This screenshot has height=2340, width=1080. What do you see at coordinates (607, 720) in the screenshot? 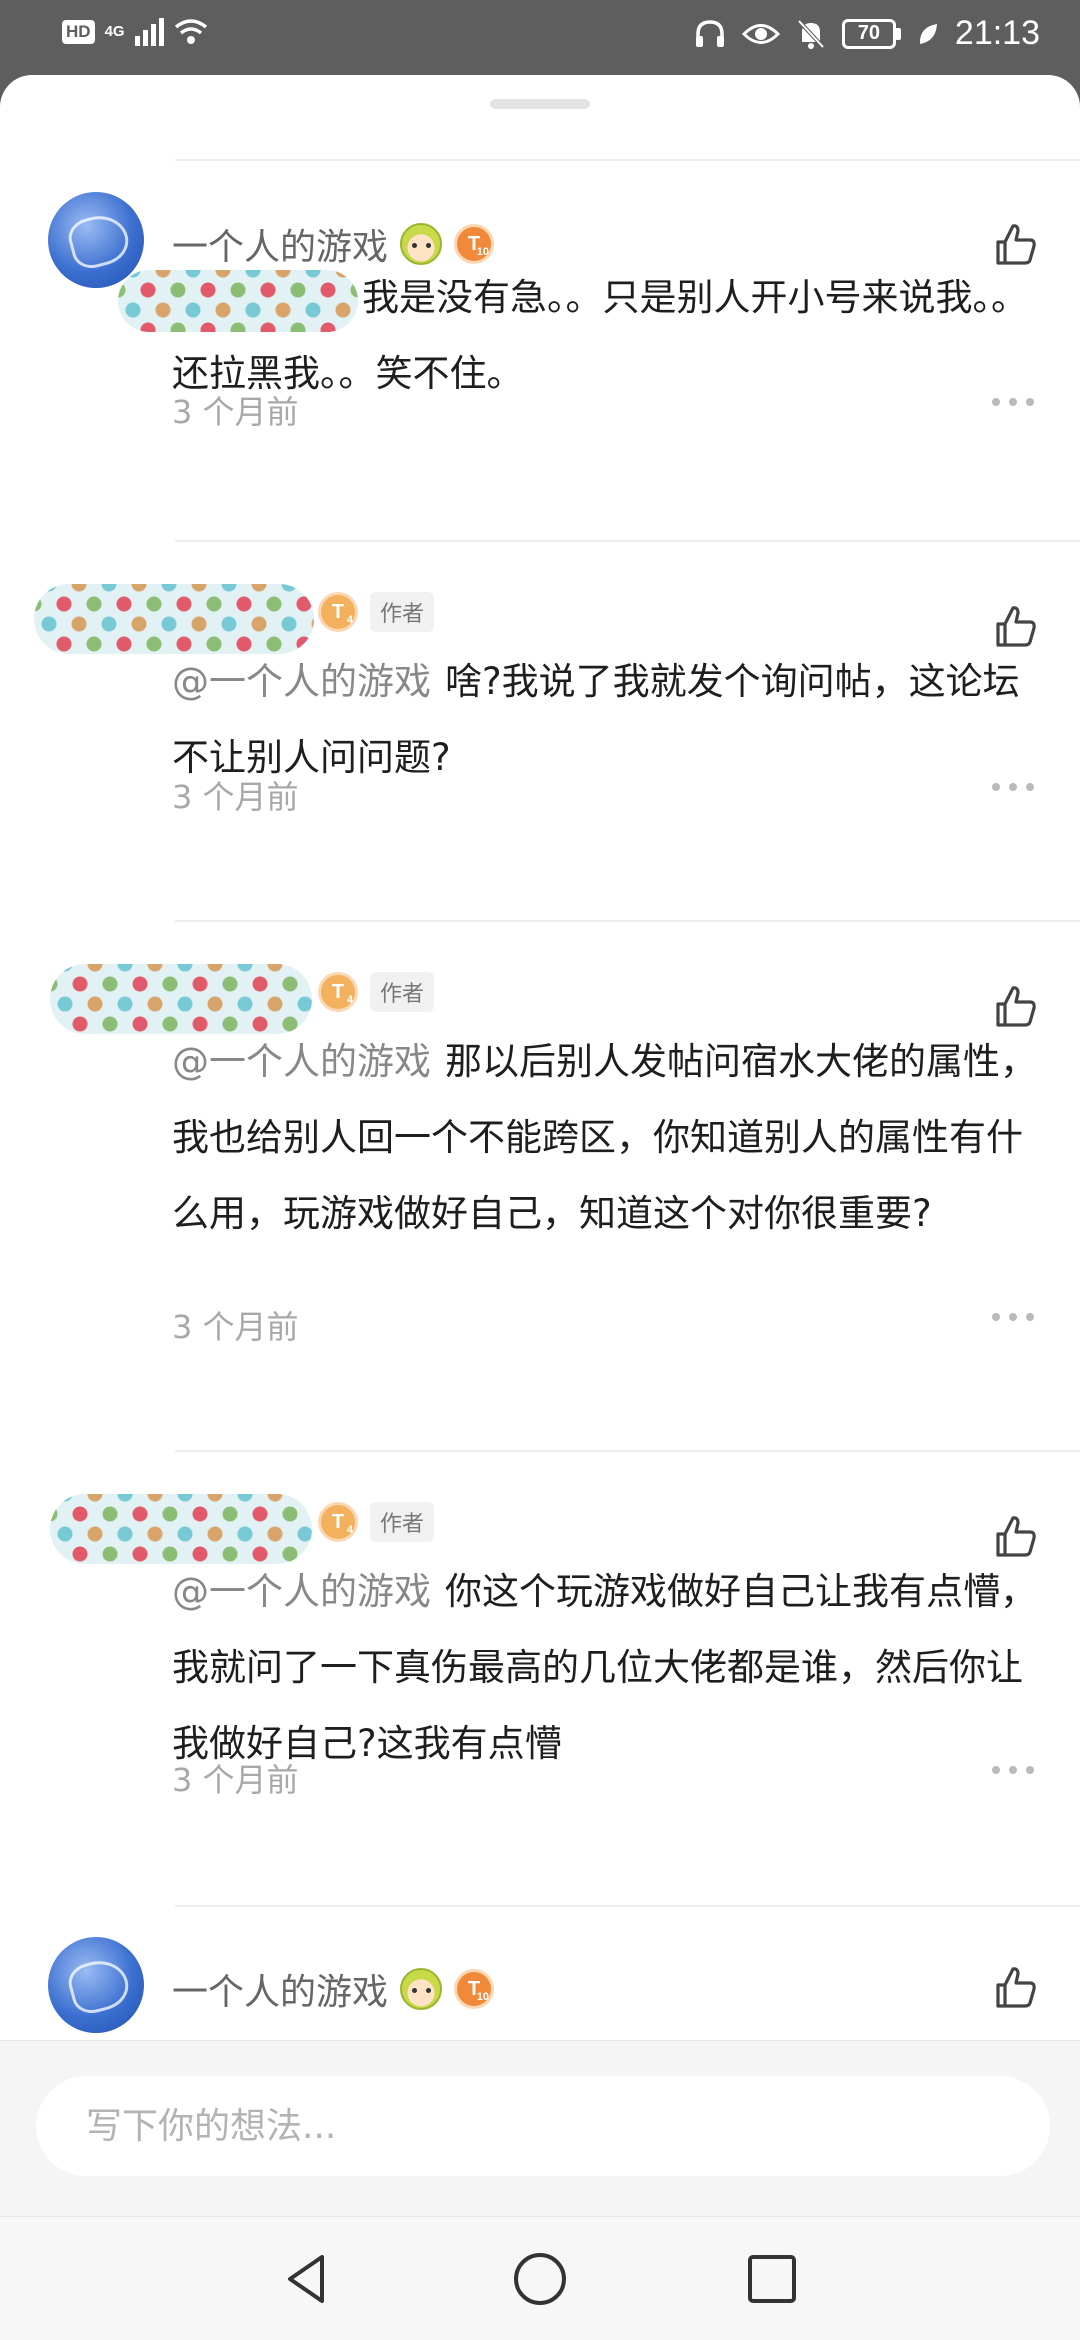
I see `comment-text: @一个人的游戏 啥?我说了我就发个询问帖，这论坛不让别人问问题?` at bounding box center [607, 720].